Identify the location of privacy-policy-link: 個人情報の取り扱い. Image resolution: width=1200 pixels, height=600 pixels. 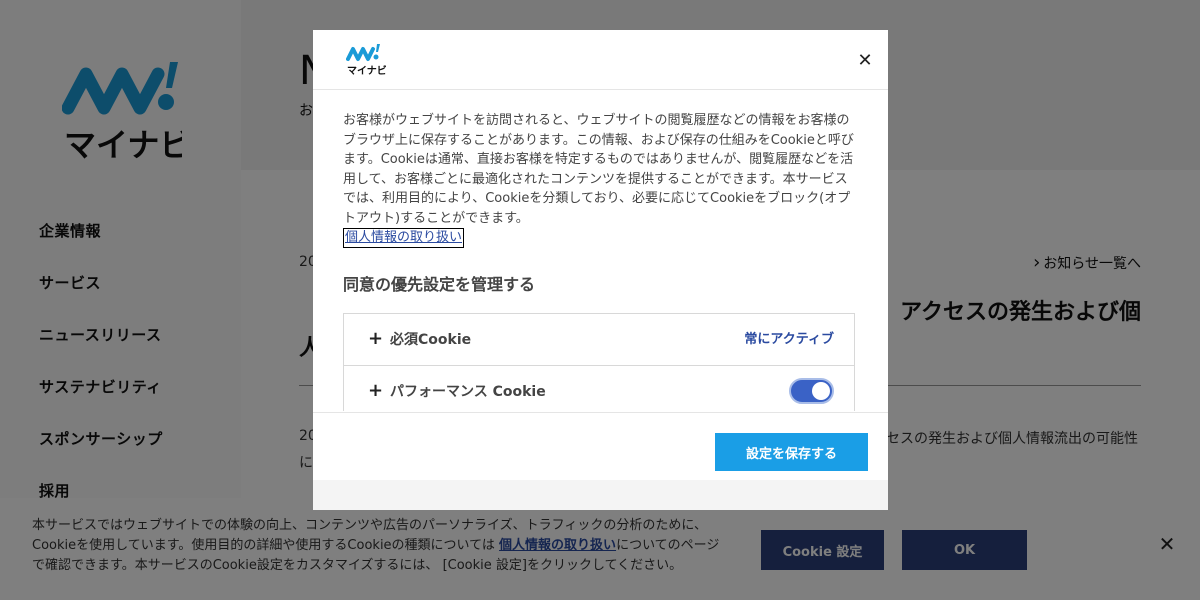
(404, 238).